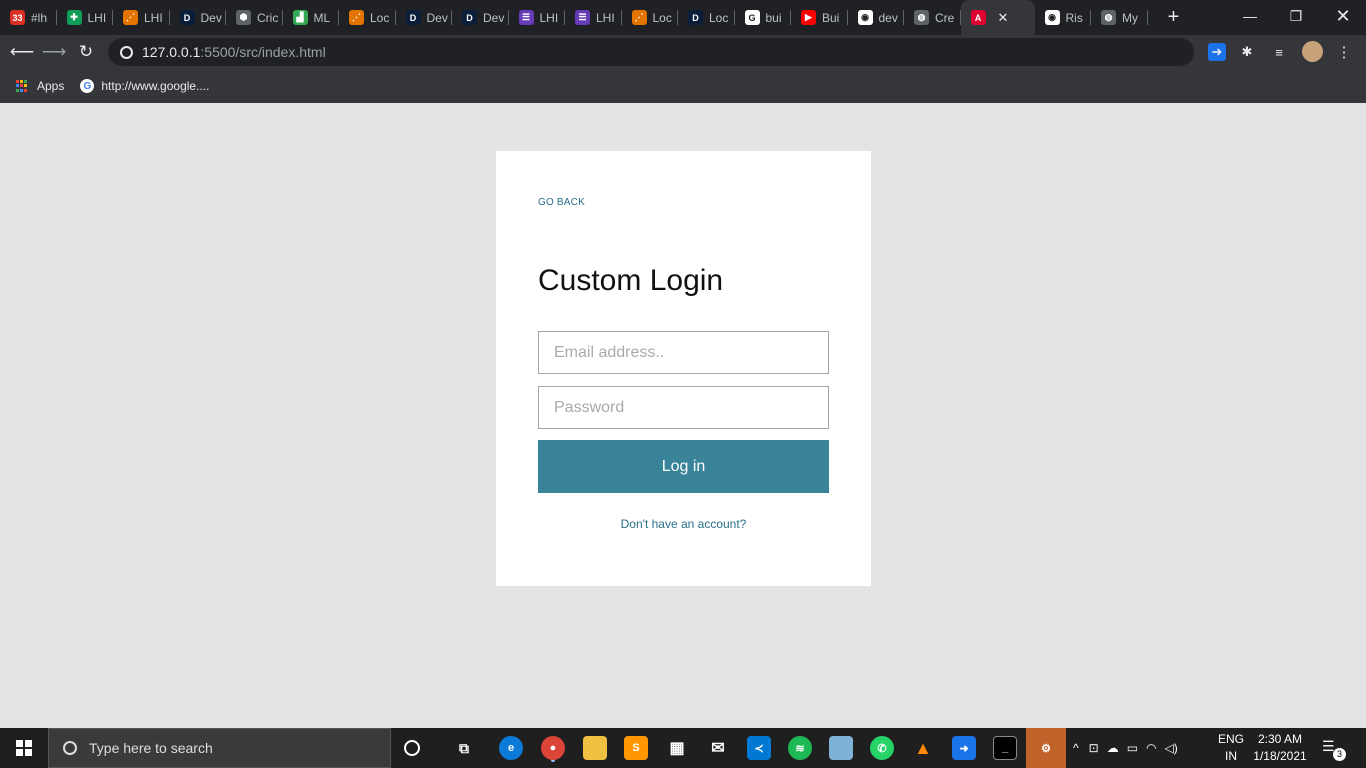  Describe the element at coordinates (141, 17) in the screenshot. I see `browser-tab: ⋰ LHI` at that location.